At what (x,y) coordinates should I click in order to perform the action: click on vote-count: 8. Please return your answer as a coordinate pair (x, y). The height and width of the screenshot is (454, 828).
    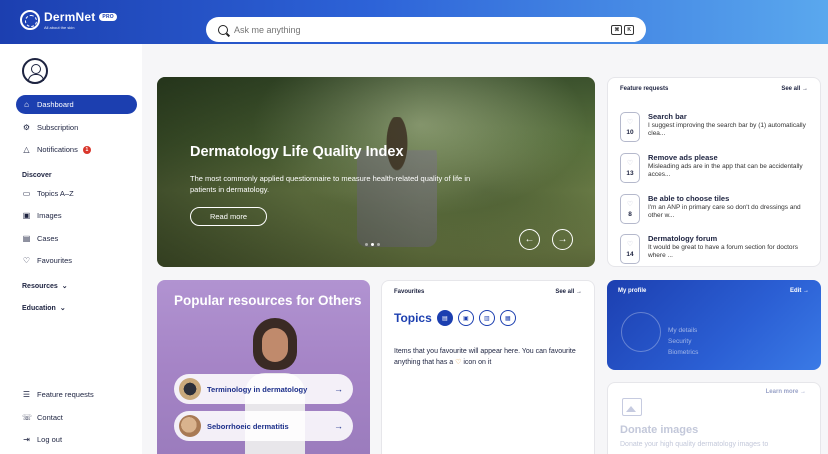
    Looking at the image, I should click on (630, 214).